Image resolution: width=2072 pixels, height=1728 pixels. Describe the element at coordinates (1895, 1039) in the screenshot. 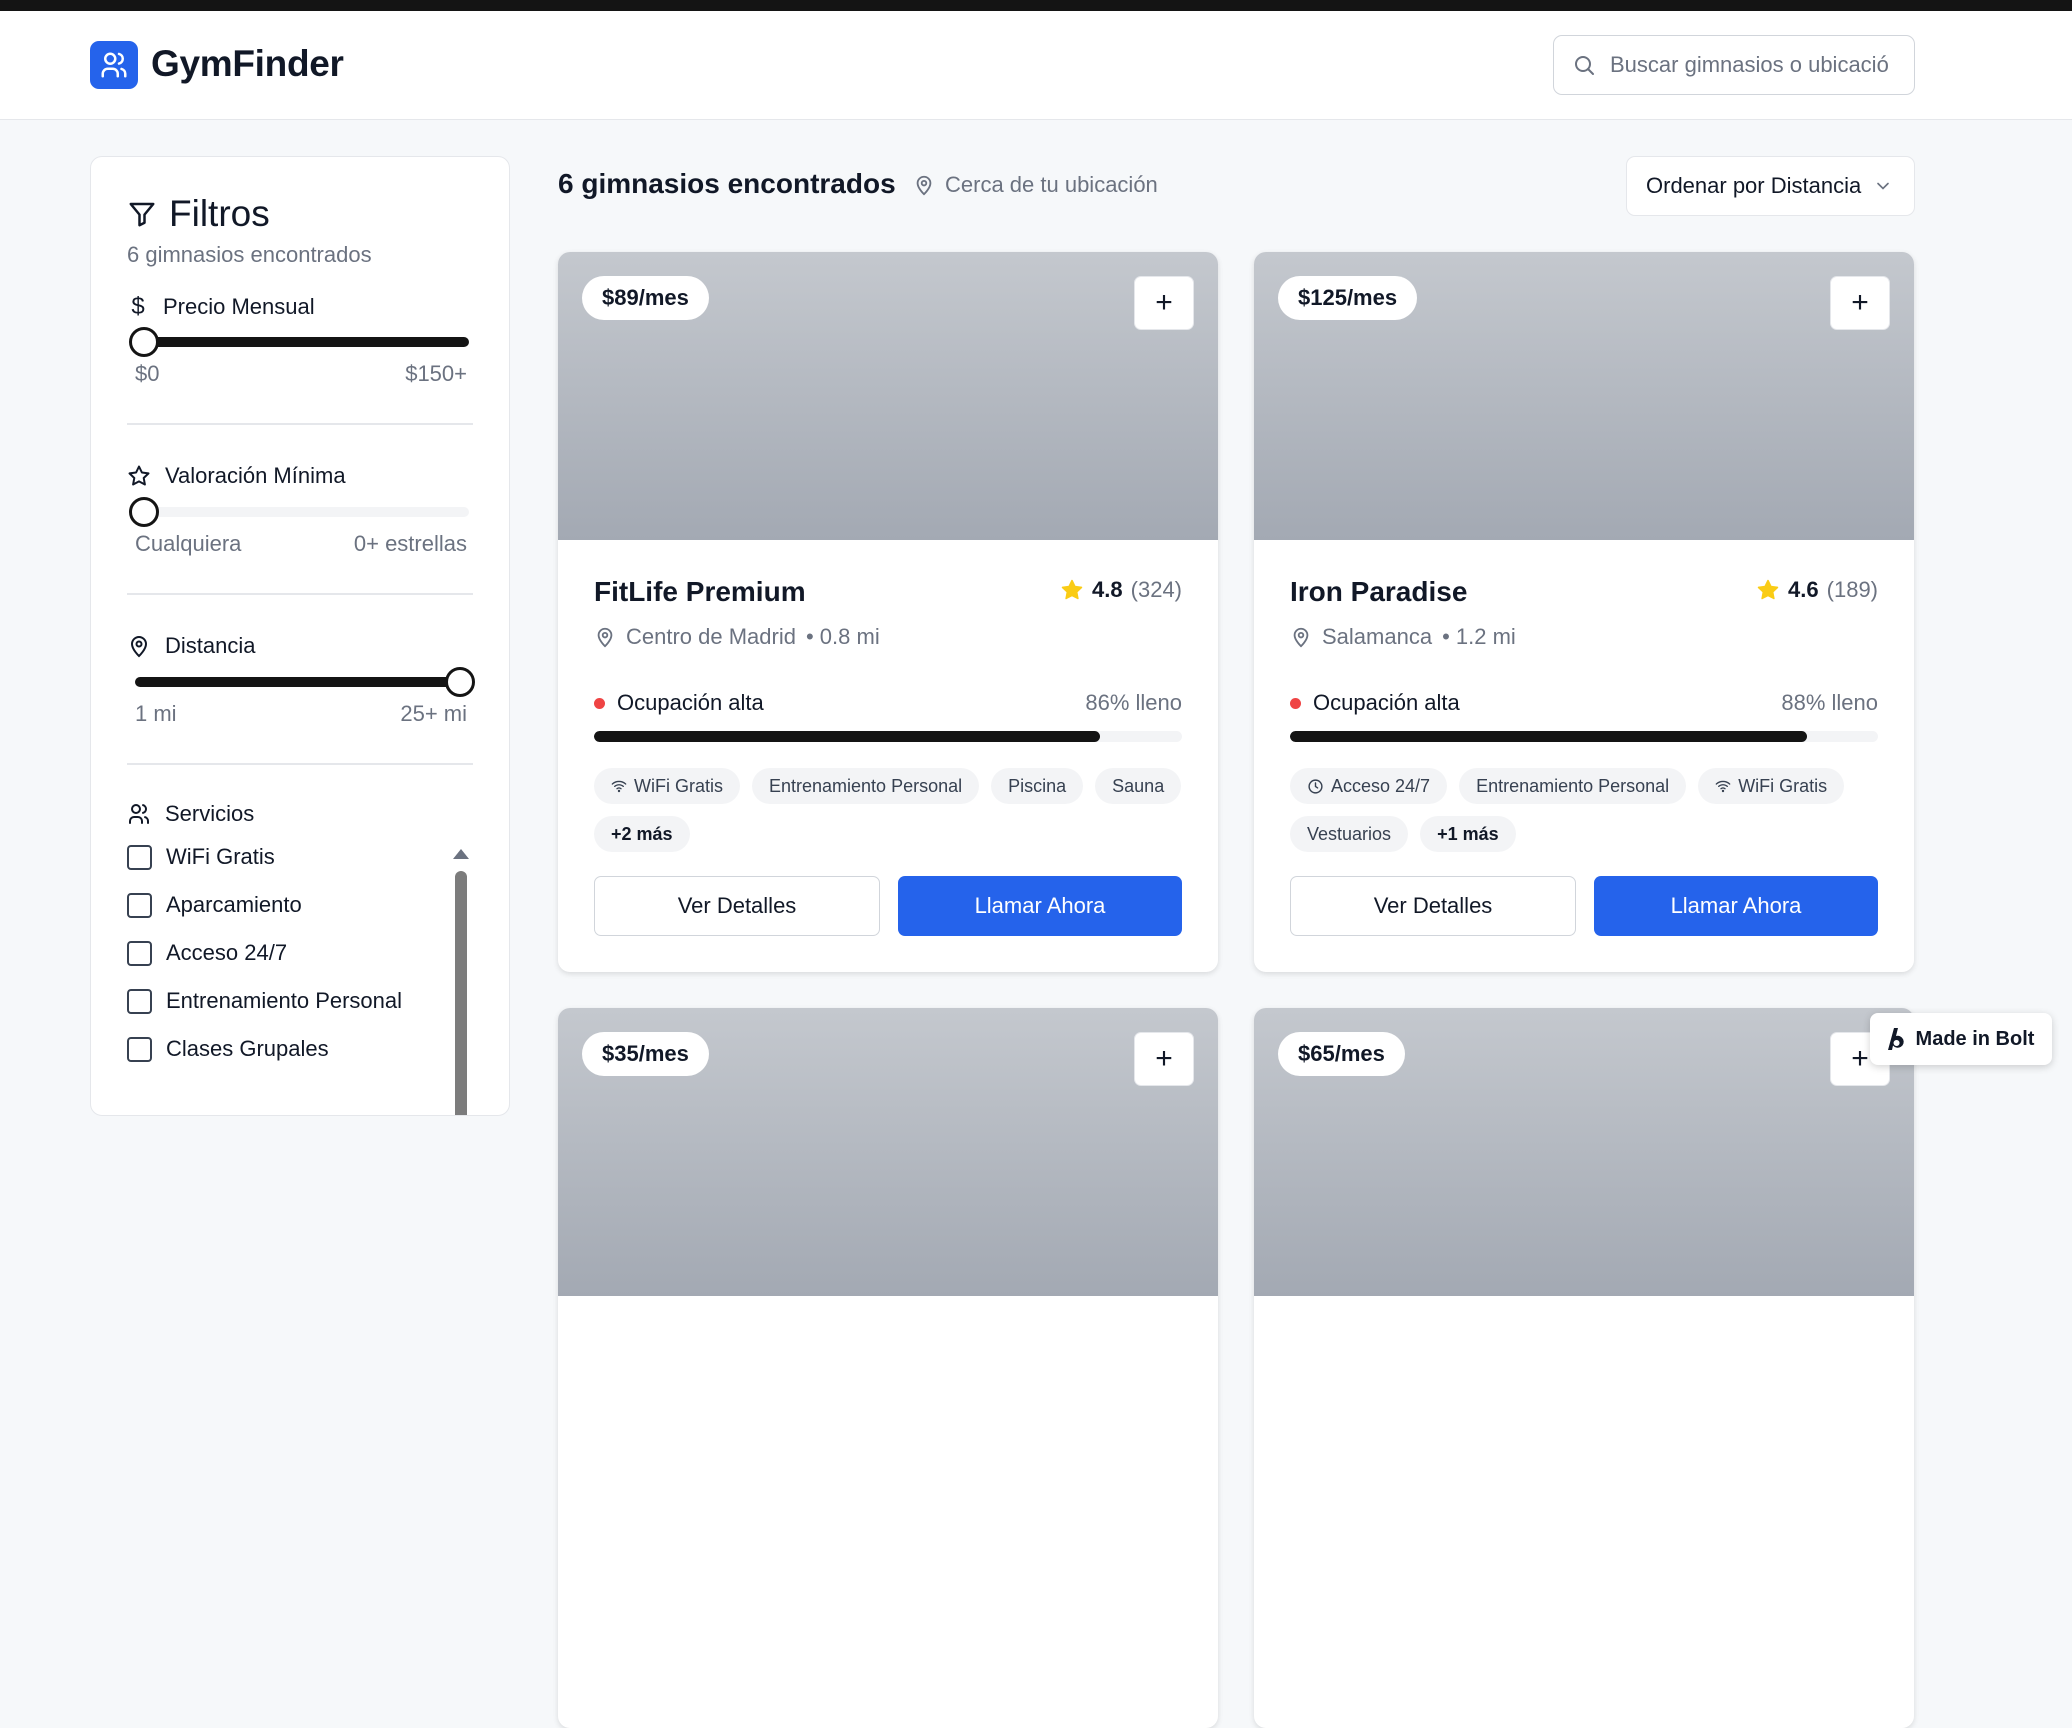

I see `bolt-logo-icon` at that location.